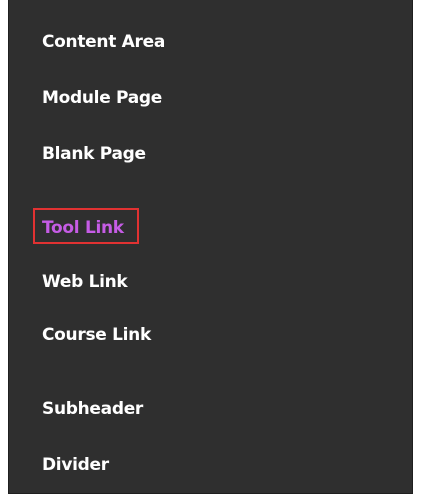 The image size is (427, 496). What do you see at coordinates (85, 282) in the screenshot?
I see `menu-item-web-link: Web Link` at bounding box center [85, 282].